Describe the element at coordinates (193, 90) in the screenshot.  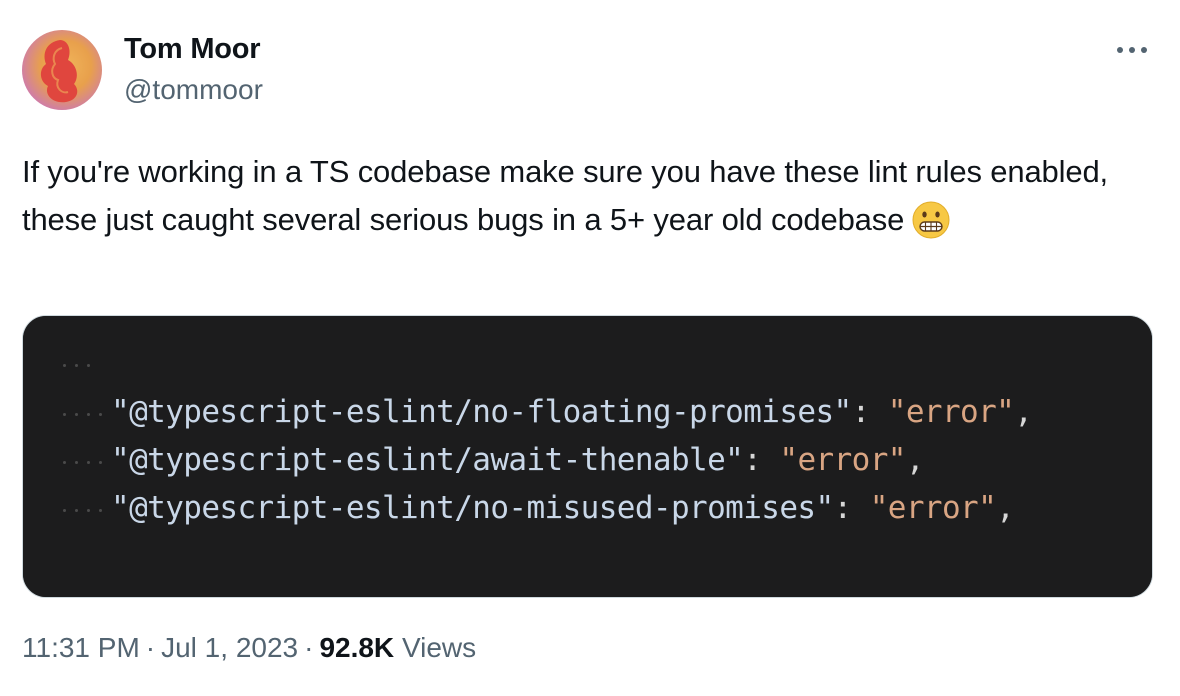
I see `author-handle: @tommoor` at that location.